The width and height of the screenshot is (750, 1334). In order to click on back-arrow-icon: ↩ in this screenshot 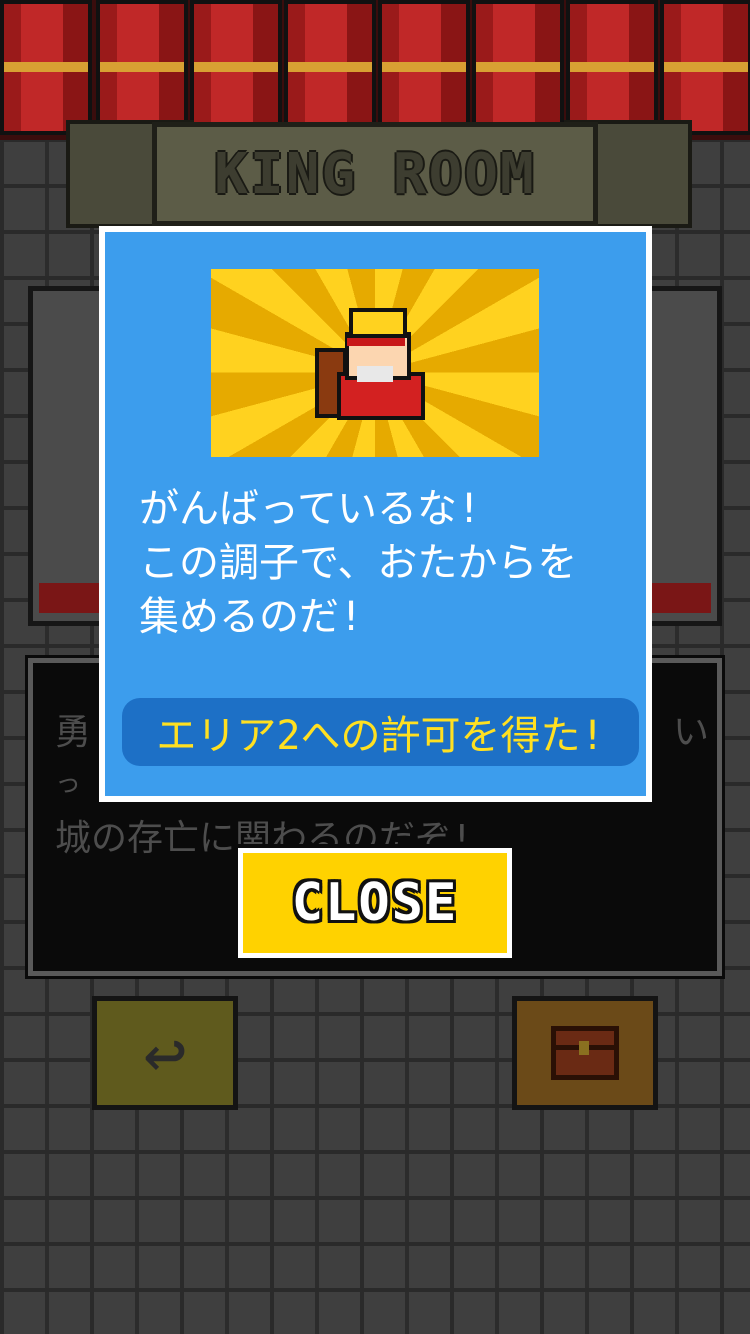, I will do `click(165, 1053)`.